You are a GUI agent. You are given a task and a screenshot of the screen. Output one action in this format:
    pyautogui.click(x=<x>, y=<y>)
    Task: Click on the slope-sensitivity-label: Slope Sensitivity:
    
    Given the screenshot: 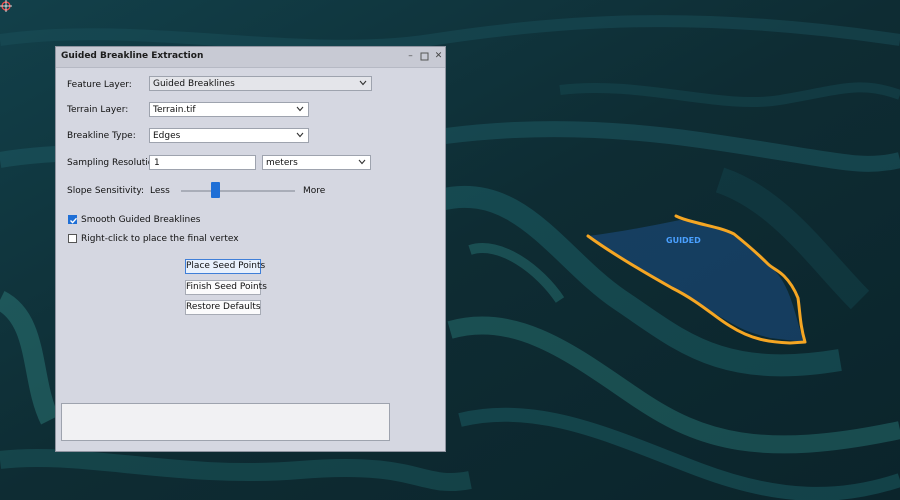 What is the action you would take?
    pyautogui.click(x=106, y=191)
    